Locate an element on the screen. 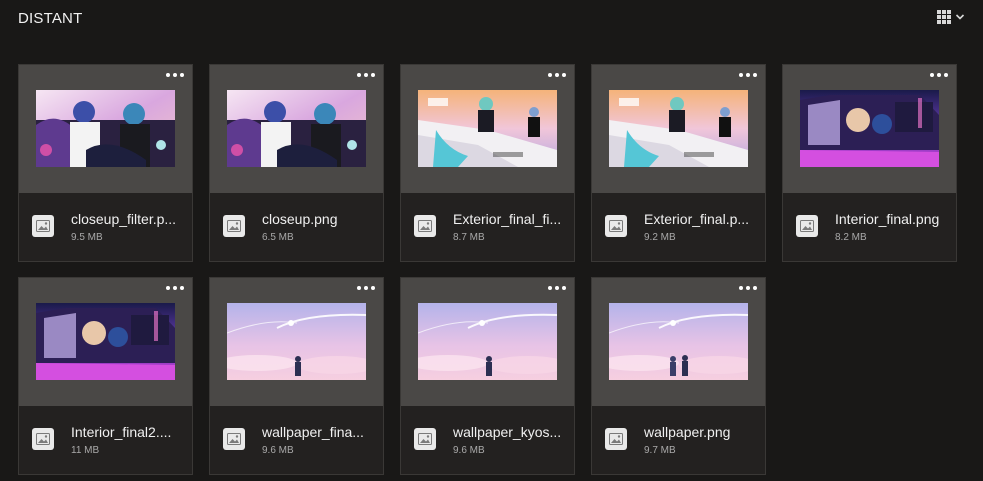  grid-view-icon is located at coordinates (944, 17).